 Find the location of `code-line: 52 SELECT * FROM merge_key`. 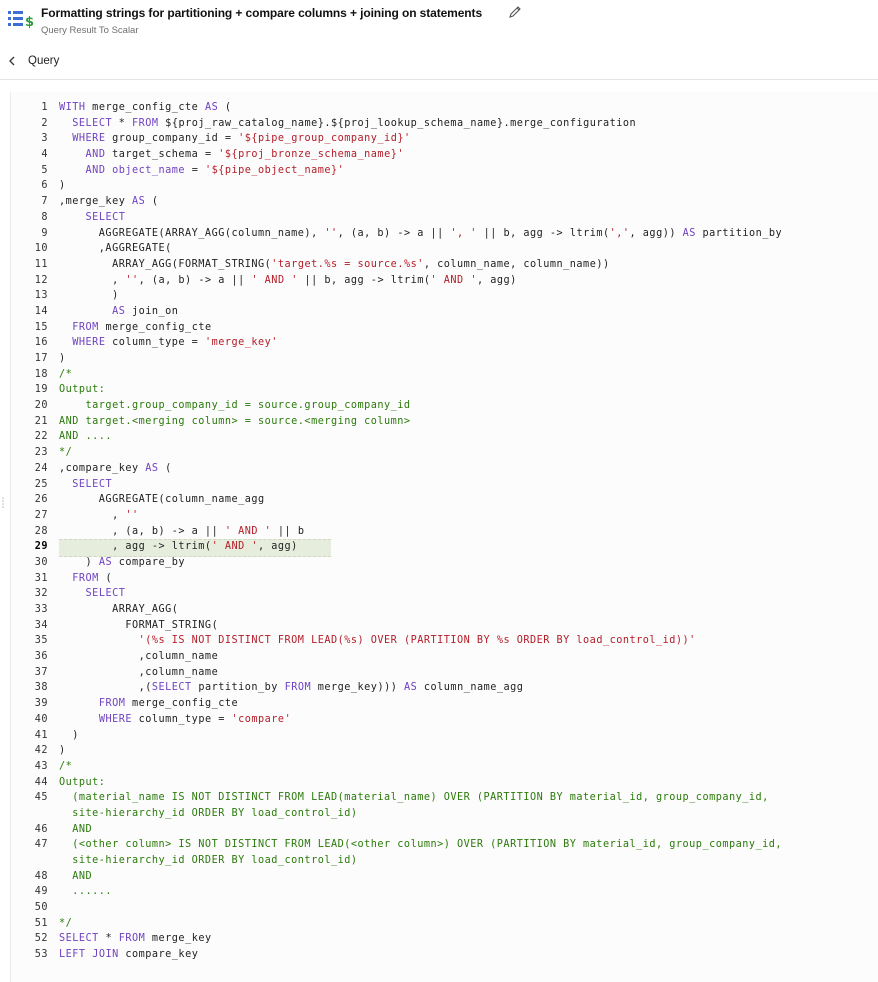

code-line: 52 SELECT * FROM merge_key is located at coordinates (444, 939).